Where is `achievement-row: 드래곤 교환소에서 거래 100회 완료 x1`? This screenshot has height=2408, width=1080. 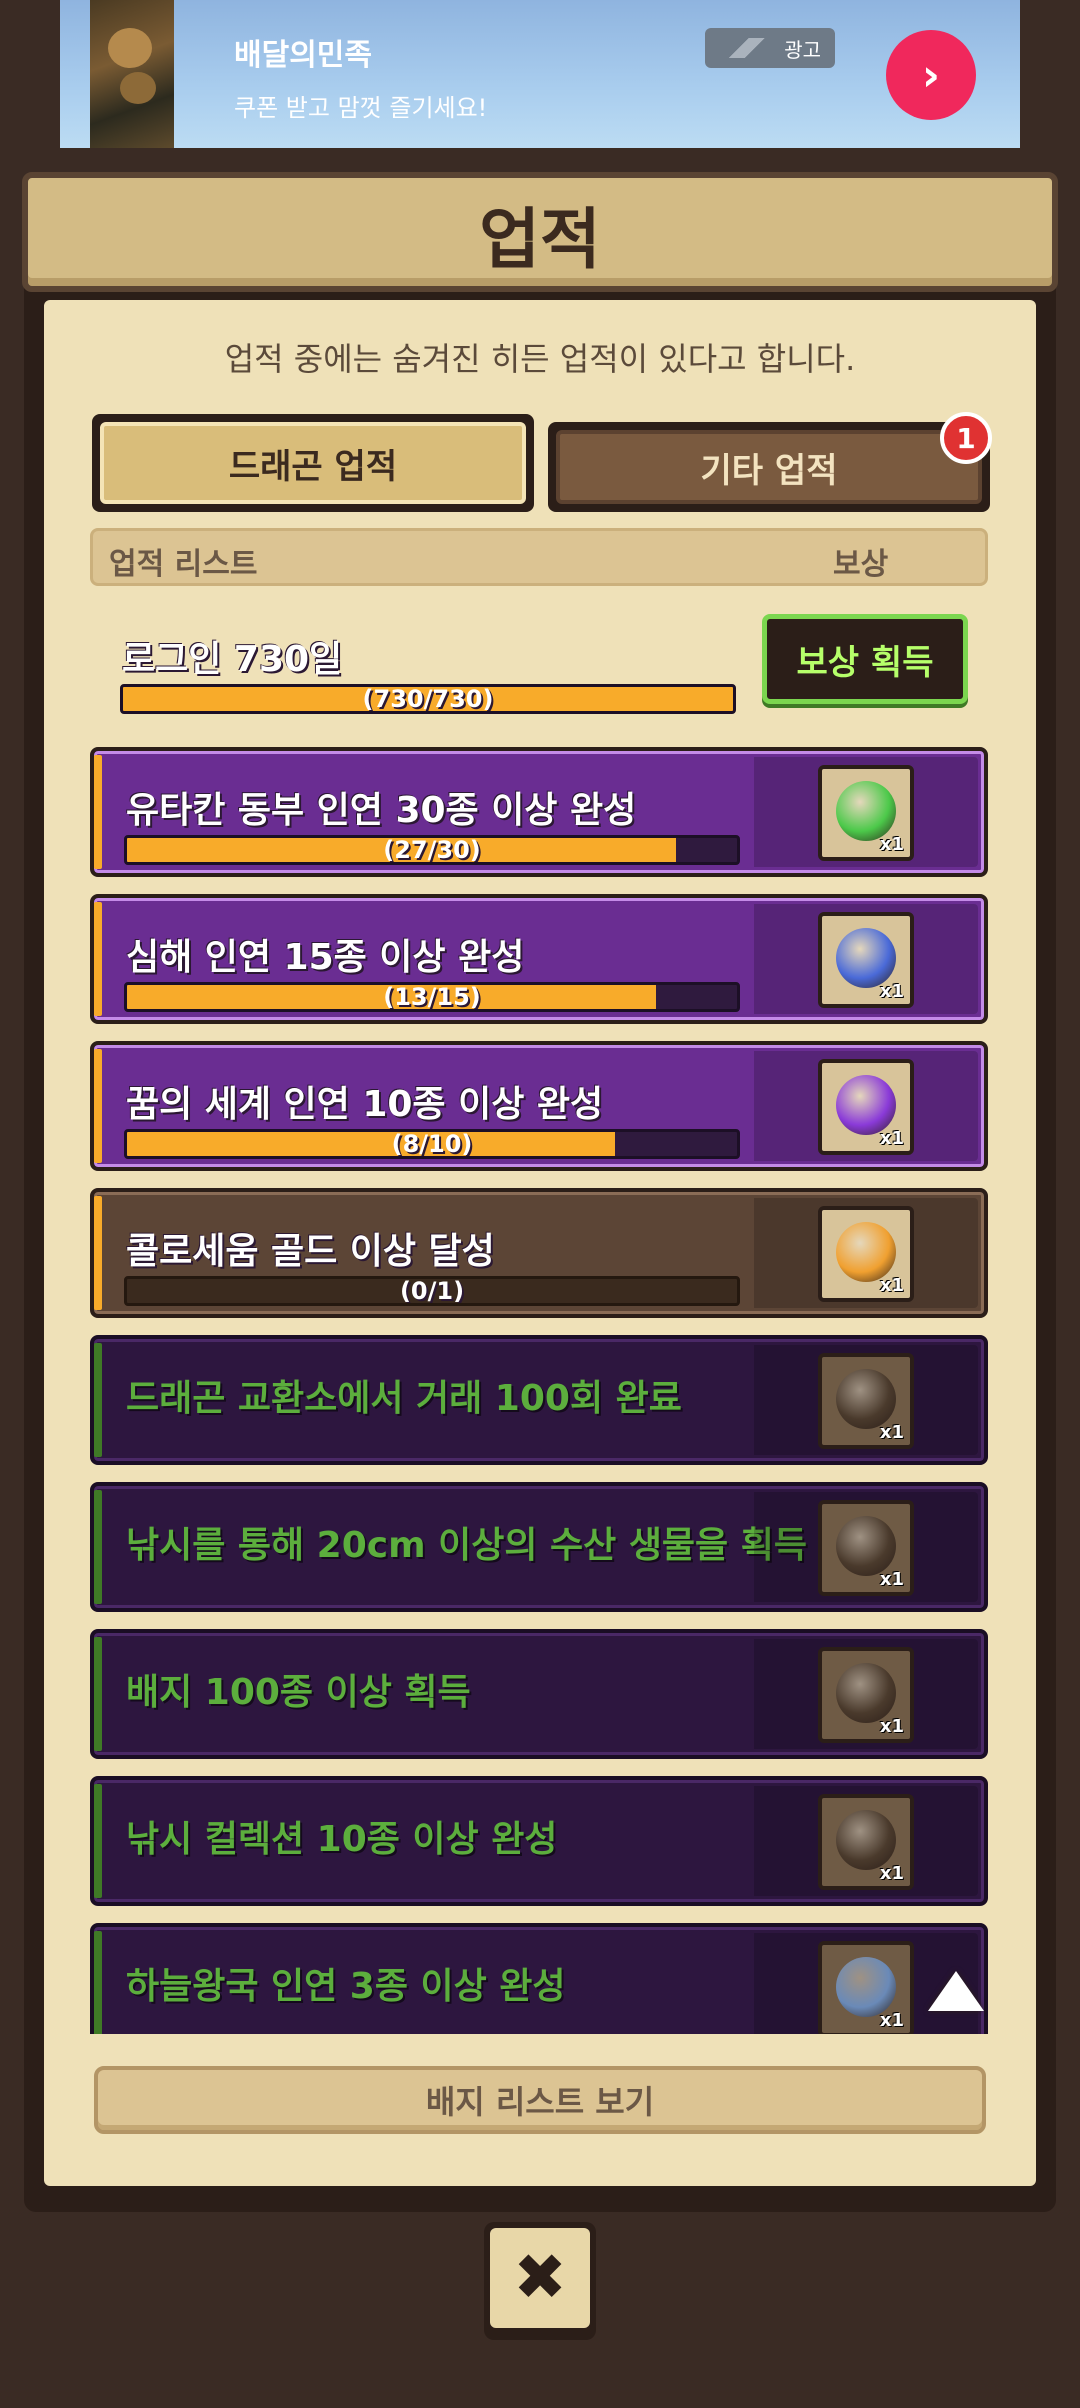 achievement-row: 드래곤 교환소에서 거래 100회 완료 x1 is located at coordinates (539, 1400).